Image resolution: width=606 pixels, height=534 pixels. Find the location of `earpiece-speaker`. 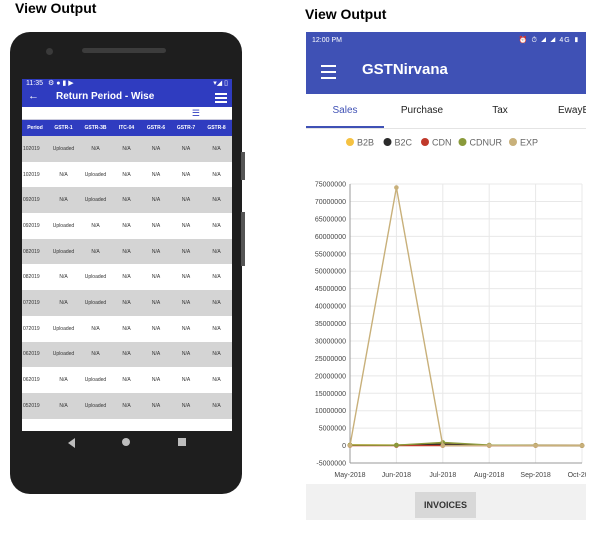

earpiece-speaker is located at coordinates (124, 50).